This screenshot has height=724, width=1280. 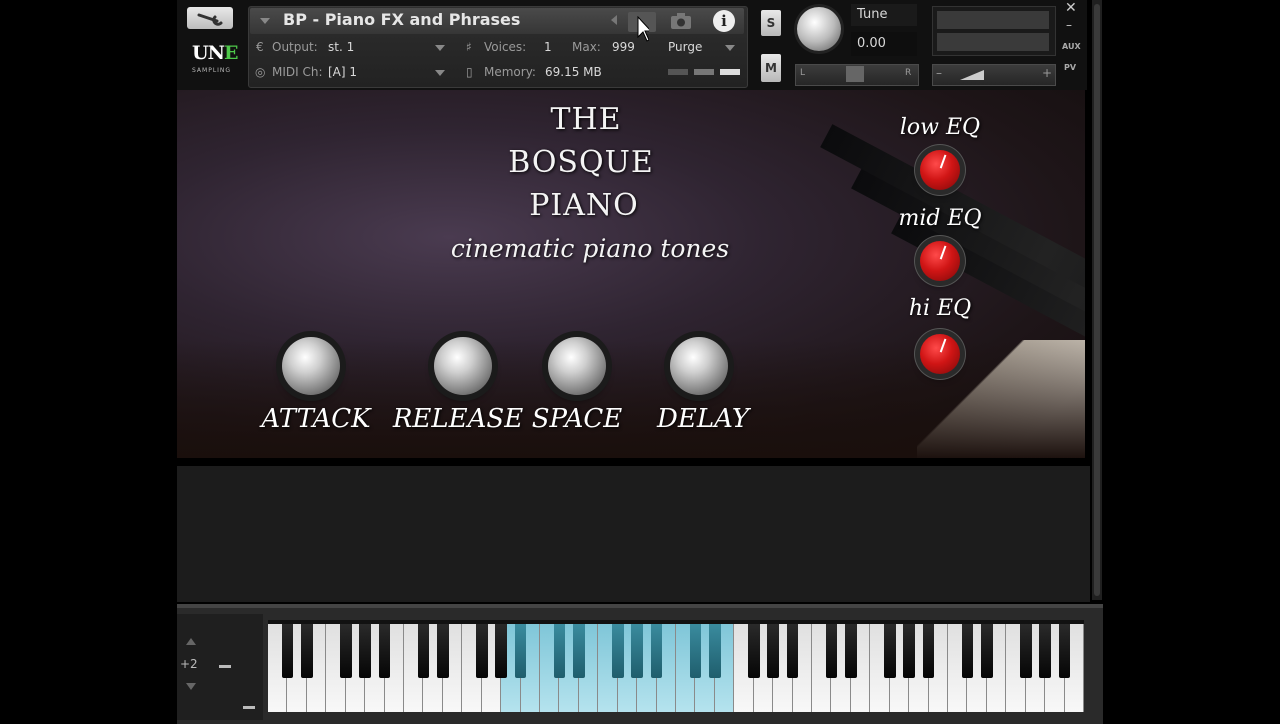 What do you see at coordinates (855, 74) in the screenshot?
I see `pan-handle` at bounding box center [855, 74].